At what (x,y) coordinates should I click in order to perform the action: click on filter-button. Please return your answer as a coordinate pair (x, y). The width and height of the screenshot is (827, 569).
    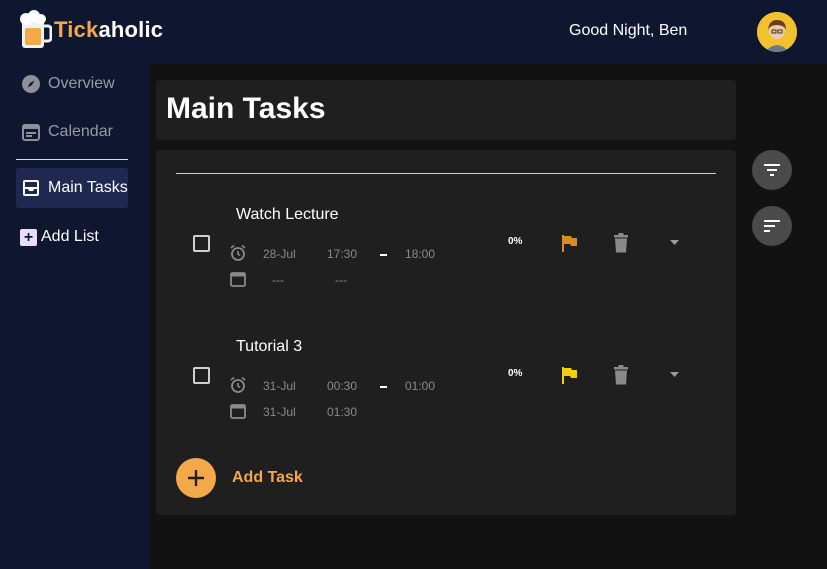
    Looking at the image, I should click on (772, 170).